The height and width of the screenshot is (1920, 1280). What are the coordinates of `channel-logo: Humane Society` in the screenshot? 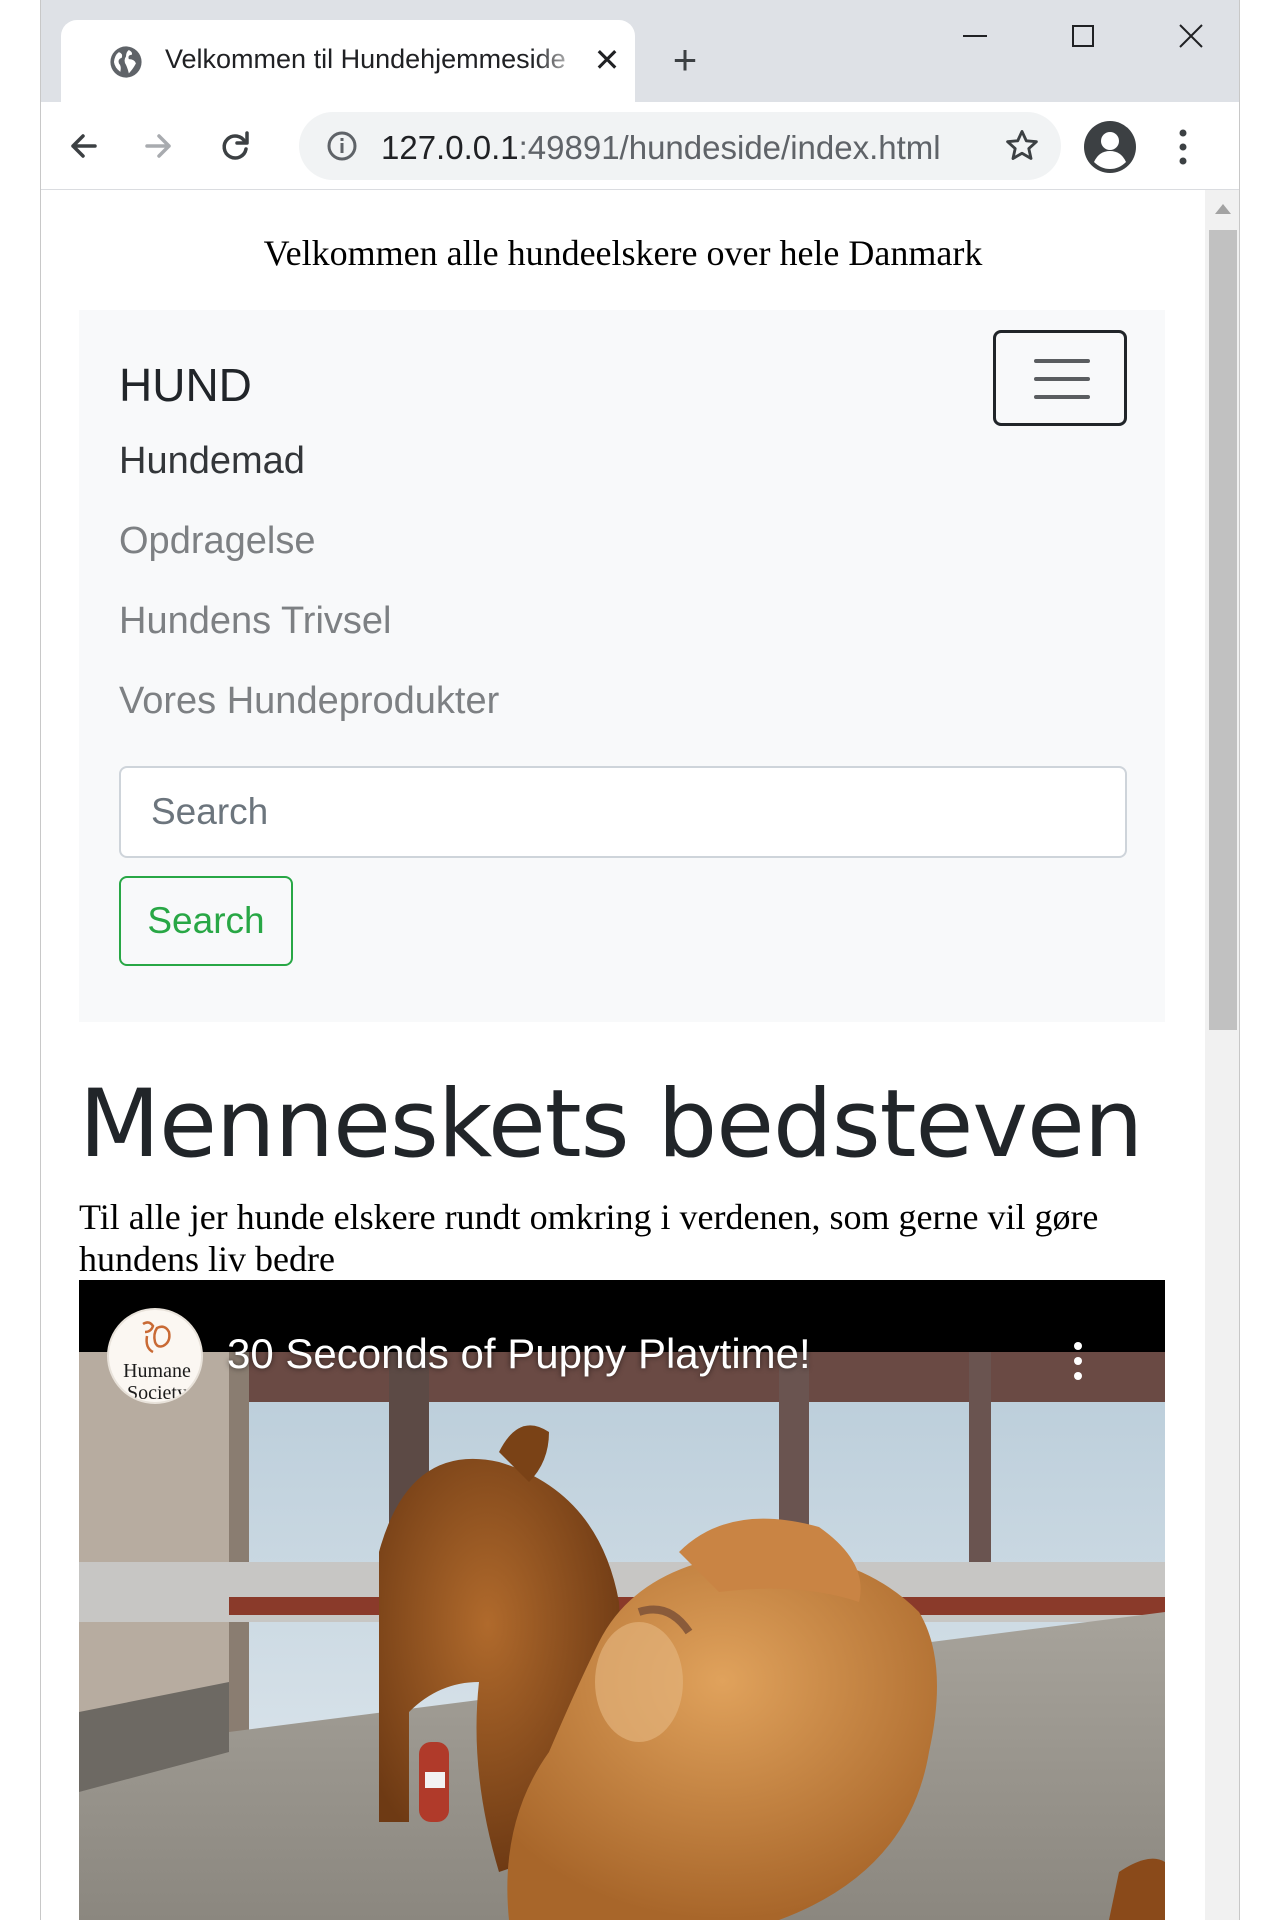 It's located at (155, 1356).